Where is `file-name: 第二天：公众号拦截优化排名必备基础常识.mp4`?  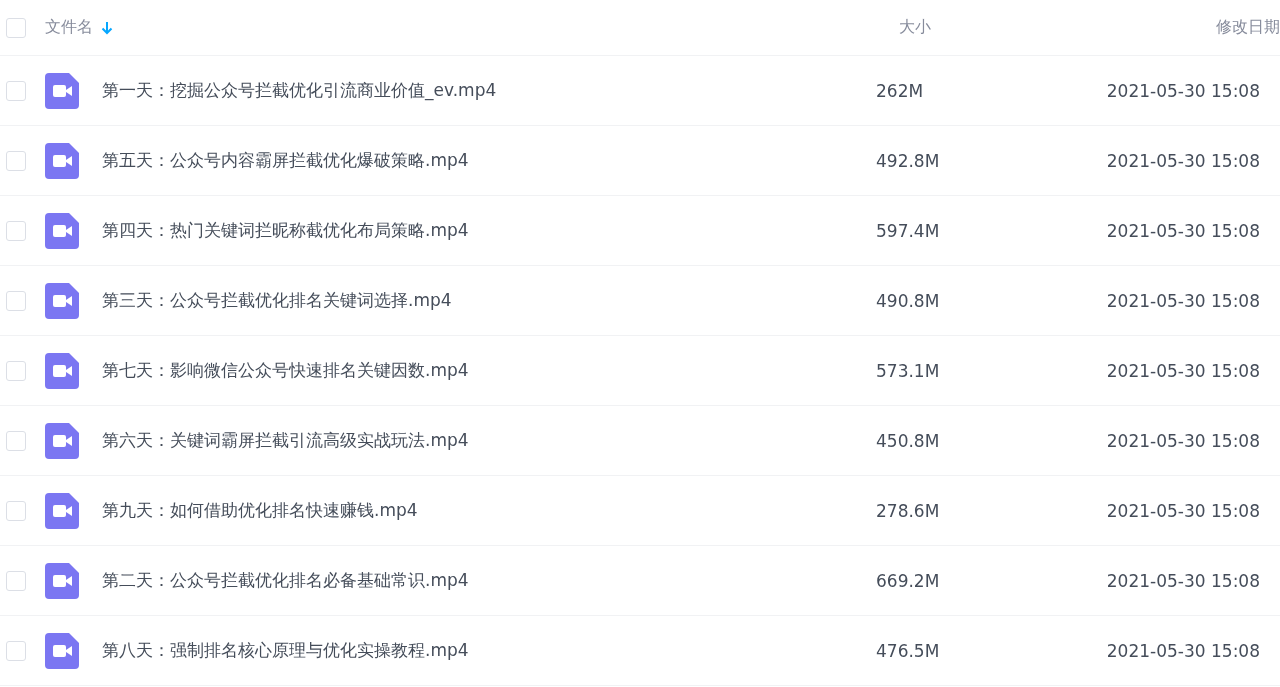
file-name: 第二天：公众号拦截优化排名必备基础常识.mp4 is located at coordinates (489, 580).